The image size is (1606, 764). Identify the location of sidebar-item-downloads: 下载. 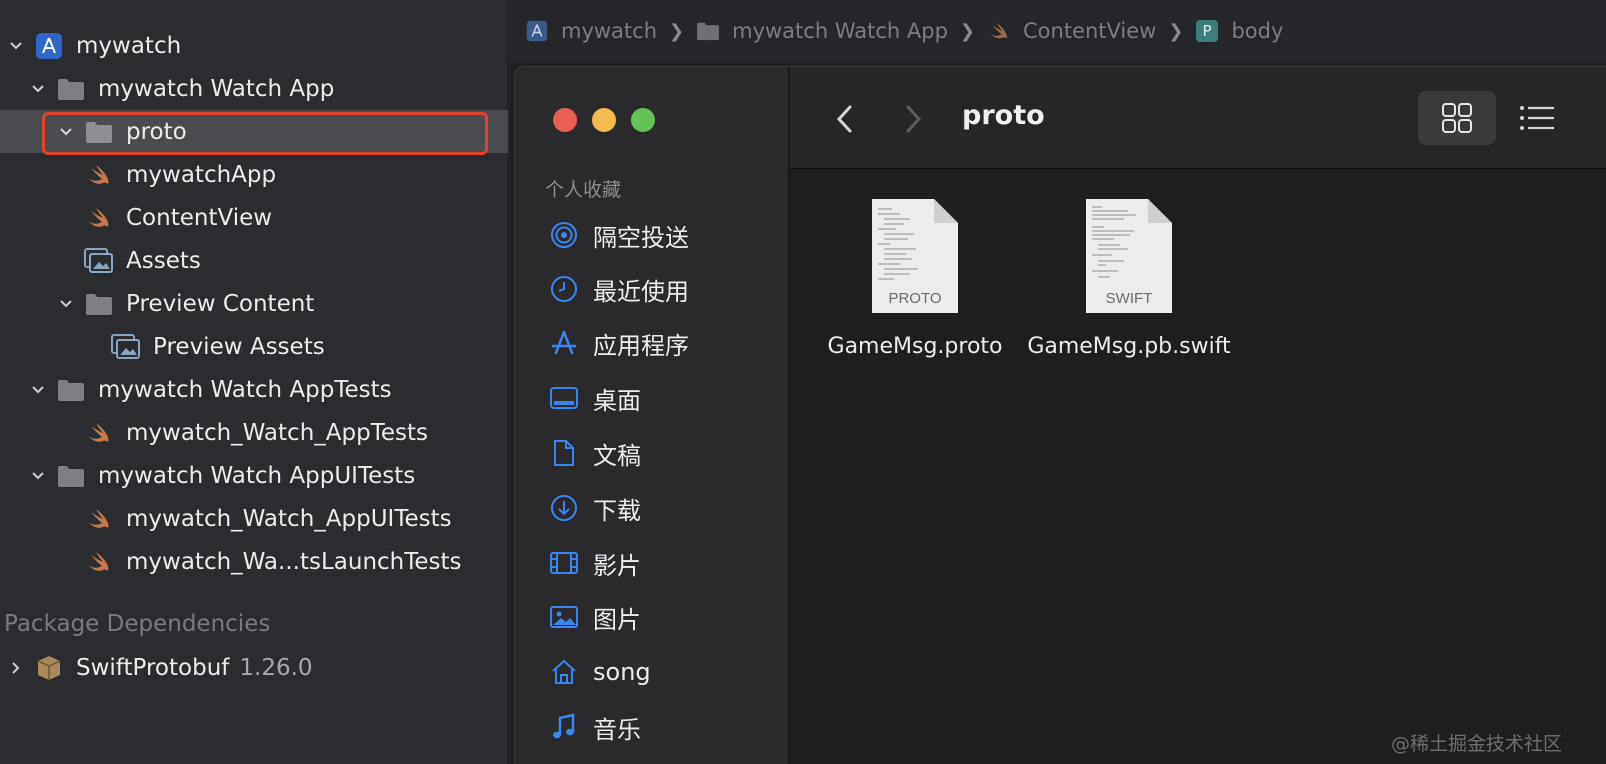
(595, 508).